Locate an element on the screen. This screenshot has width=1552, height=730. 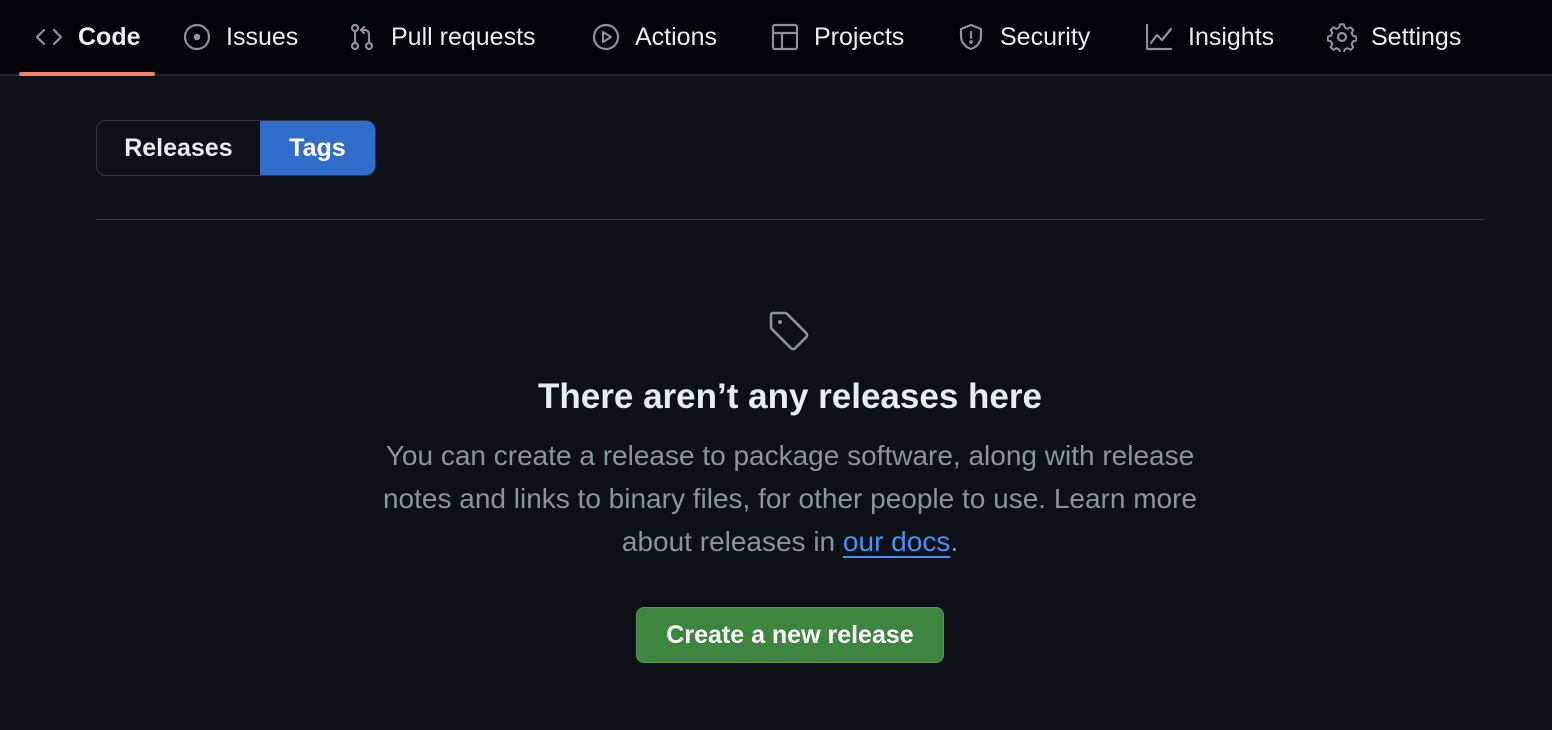
tab-insights: Insights is located at coordinates (1209, 37).